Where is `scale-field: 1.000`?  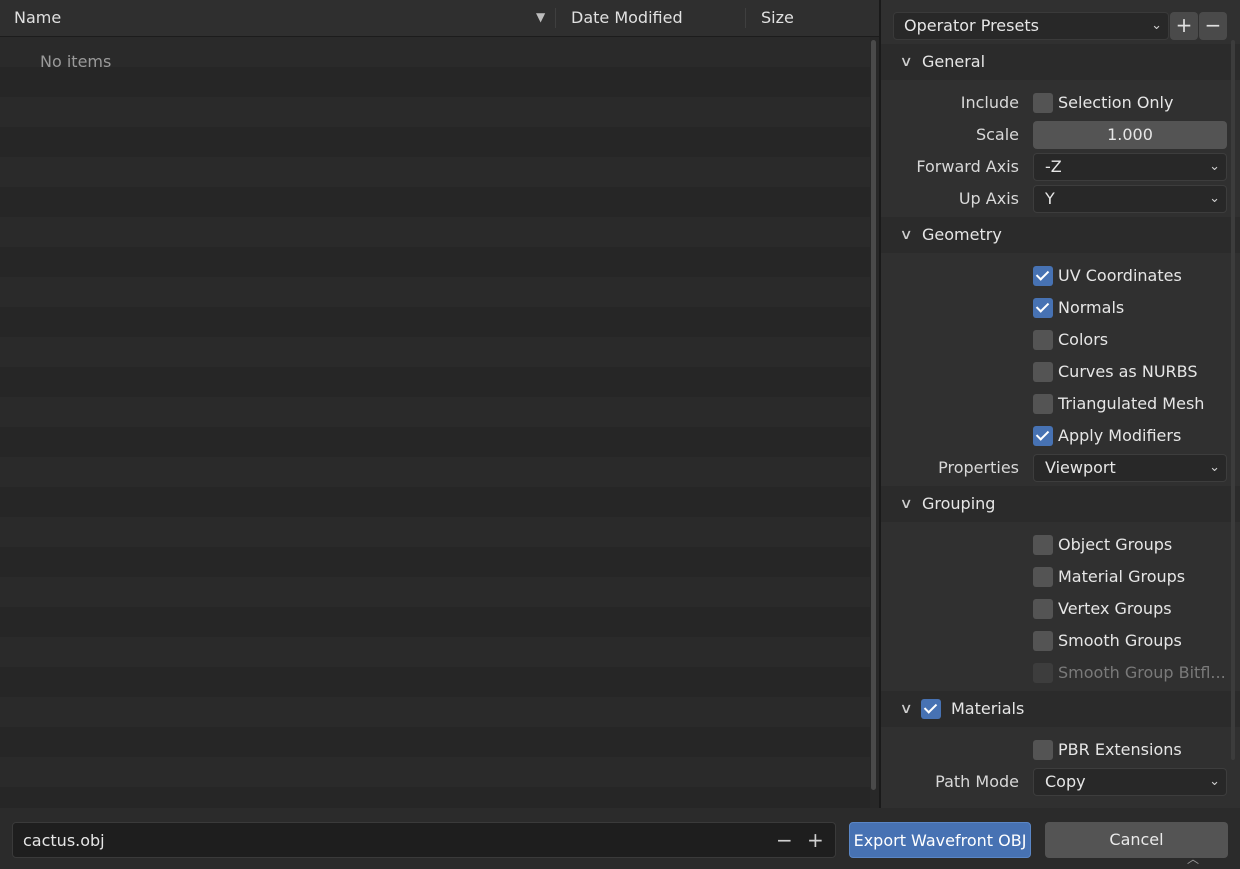 scale-field: 1.000 is located at coordinates (1130, 135).